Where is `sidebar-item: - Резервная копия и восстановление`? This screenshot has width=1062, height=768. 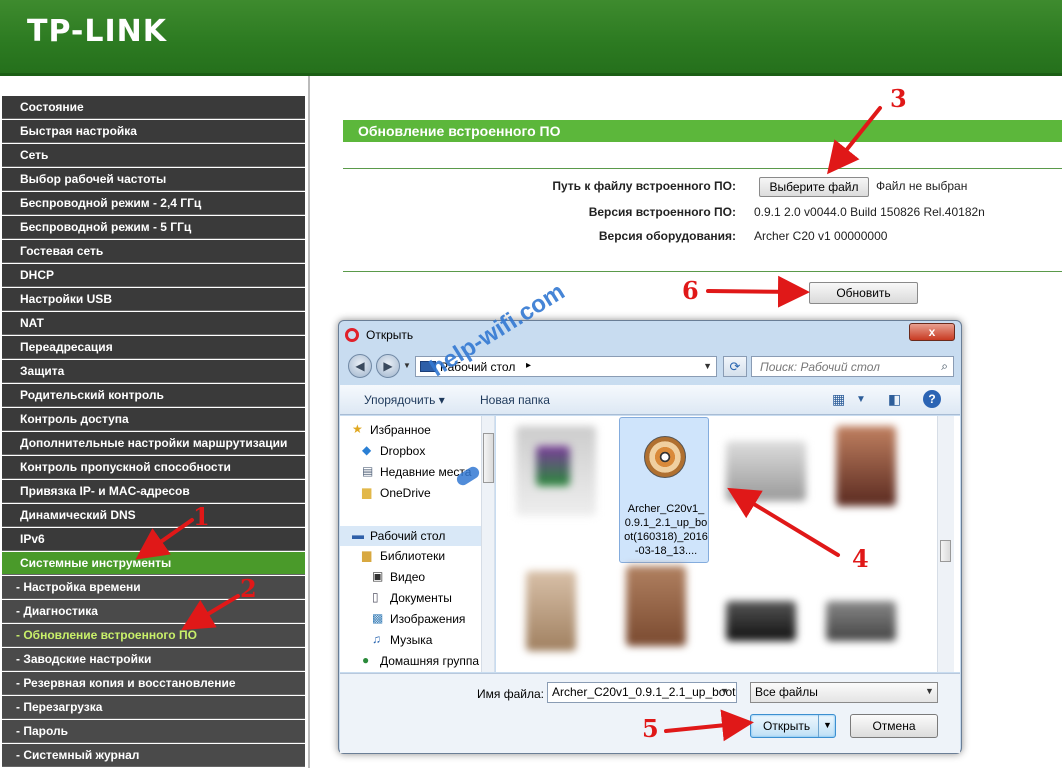 sidebar-item: - Резервная копия и восстановление is located at coordinates (153, 683).